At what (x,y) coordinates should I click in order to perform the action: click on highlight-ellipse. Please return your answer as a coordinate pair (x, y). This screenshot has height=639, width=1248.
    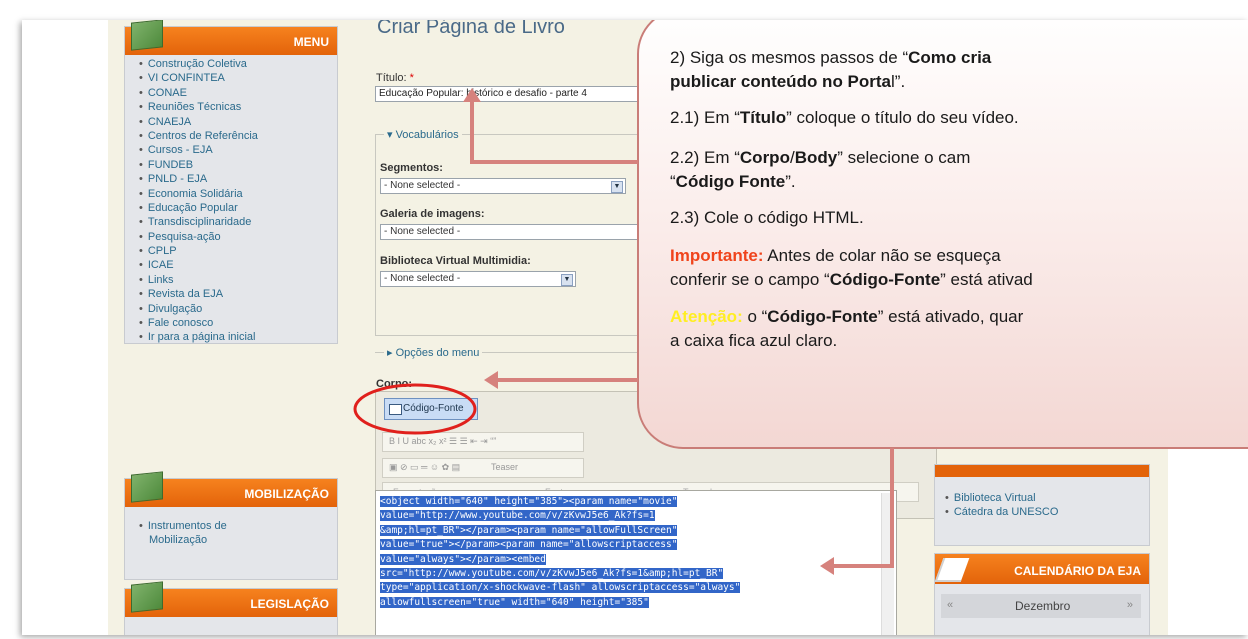
    Looking at the image, I should click on (415, 409).